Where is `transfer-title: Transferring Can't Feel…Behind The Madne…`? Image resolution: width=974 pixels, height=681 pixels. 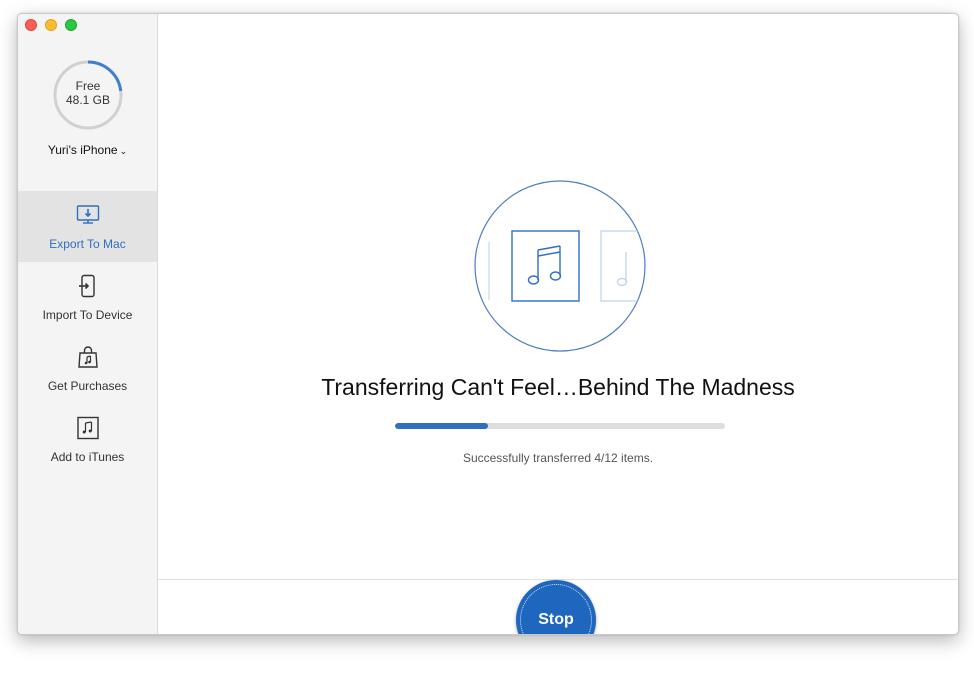
transfer-title: Transferring Can't Feel…Behind The Madne… is located at coordinates (558, 387).